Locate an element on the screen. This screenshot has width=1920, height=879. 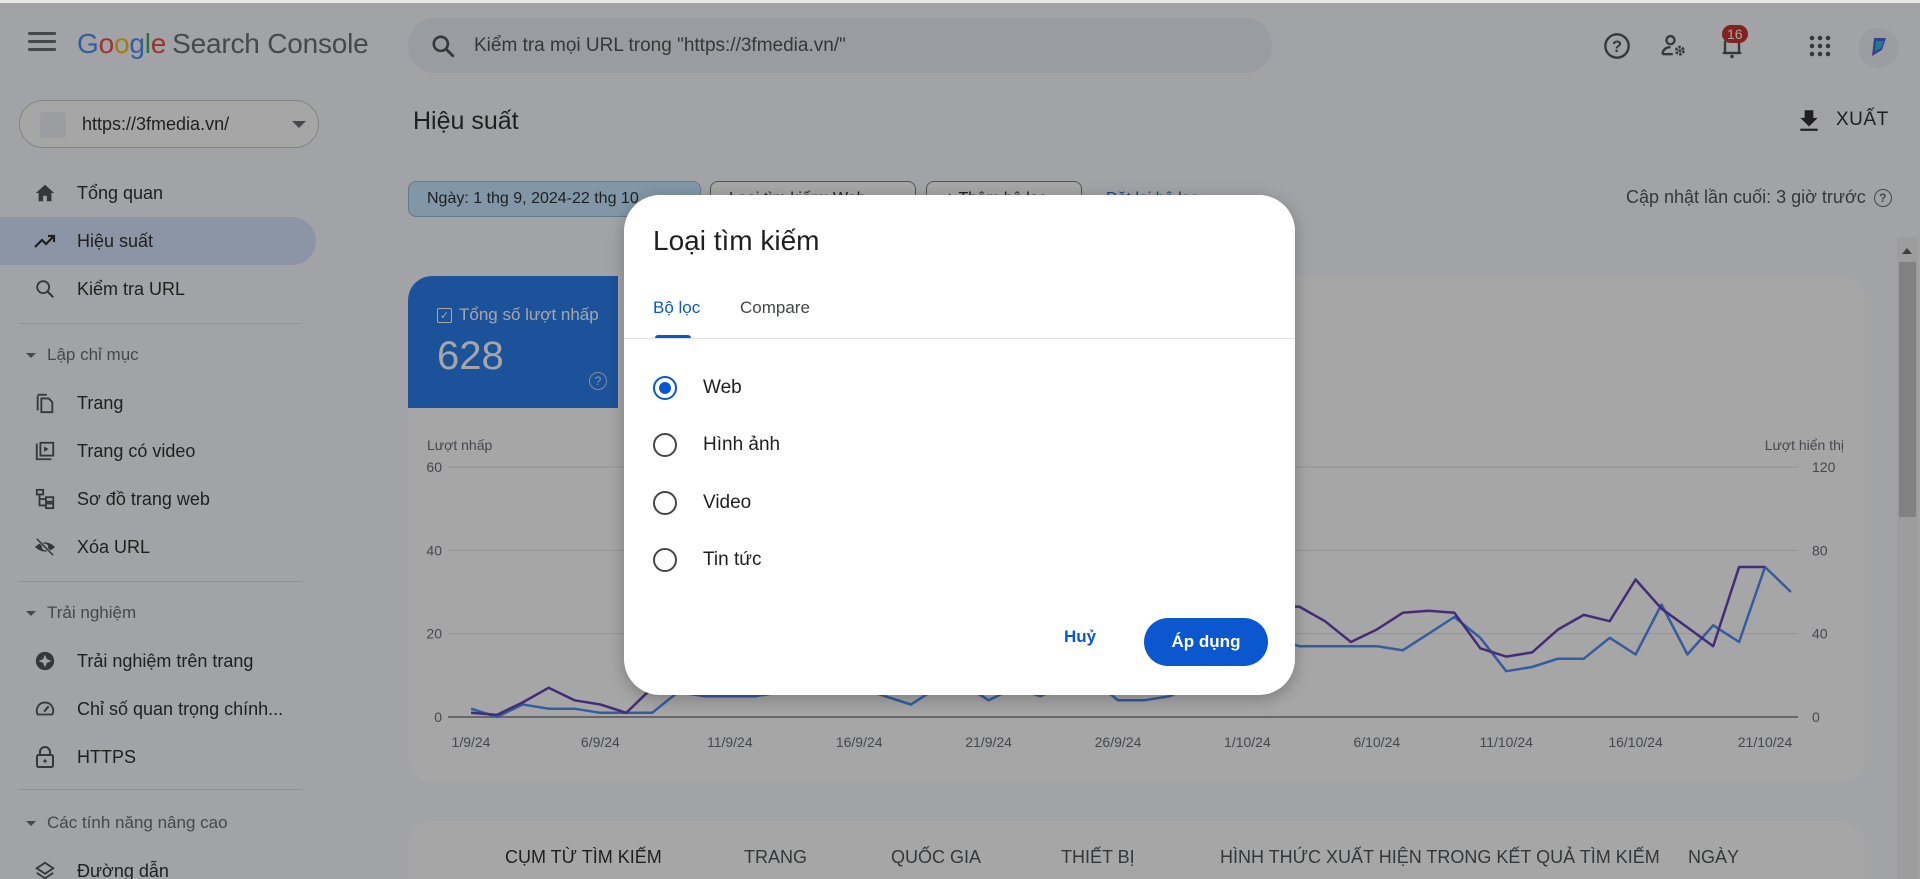
dialog-divider is located at coordinates (959, 338).